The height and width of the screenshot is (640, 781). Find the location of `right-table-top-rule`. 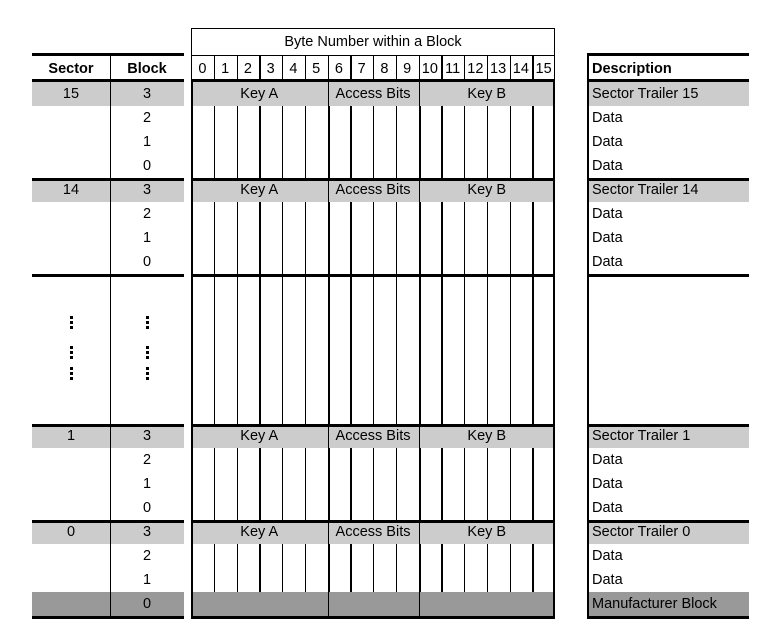

right-table-top-rule is located at coordinates (668, 54).